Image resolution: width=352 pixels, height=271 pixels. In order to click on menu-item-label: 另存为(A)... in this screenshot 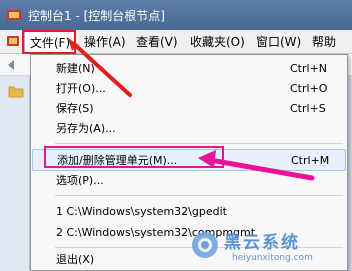, I will do `click(86, 128)`.